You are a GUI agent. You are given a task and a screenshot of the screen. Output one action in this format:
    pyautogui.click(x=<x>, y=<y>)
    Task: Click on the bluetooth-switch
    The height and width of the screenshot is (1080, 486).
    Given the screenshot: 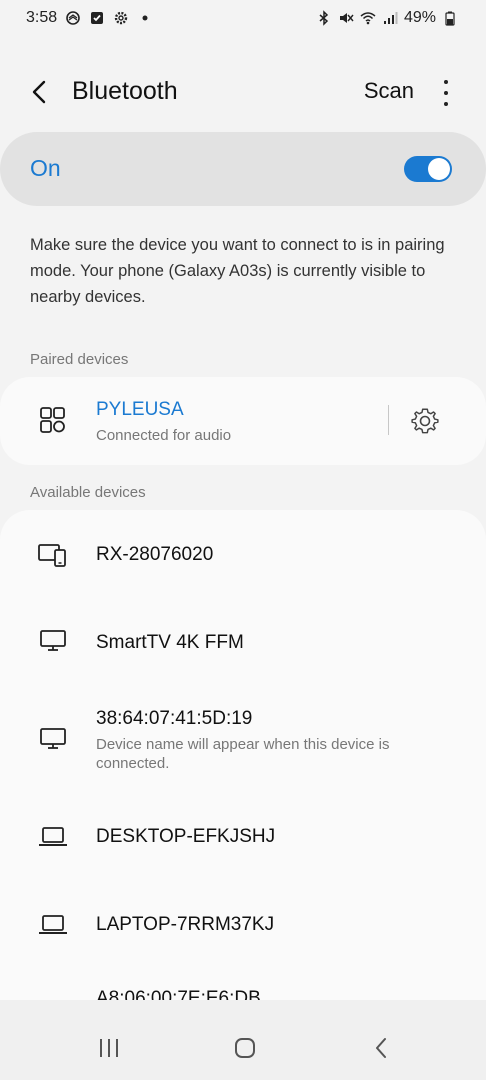 What is the action you would take?
    pyautogui.click(x=428, y=169)
    